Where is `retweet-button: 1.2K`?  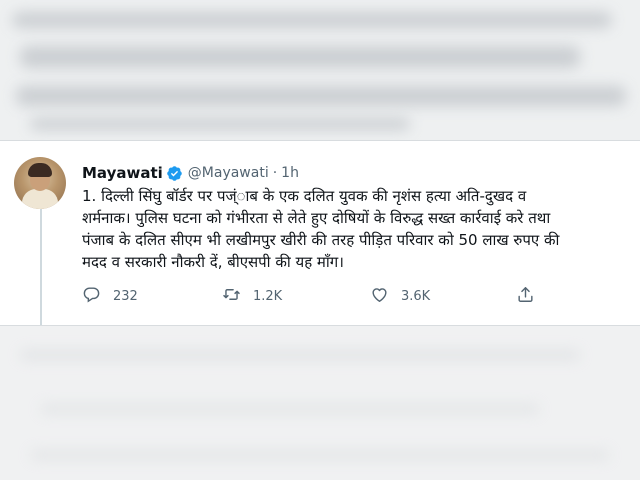 retweet-button: 1.2K is located at coordinates (252, 296).